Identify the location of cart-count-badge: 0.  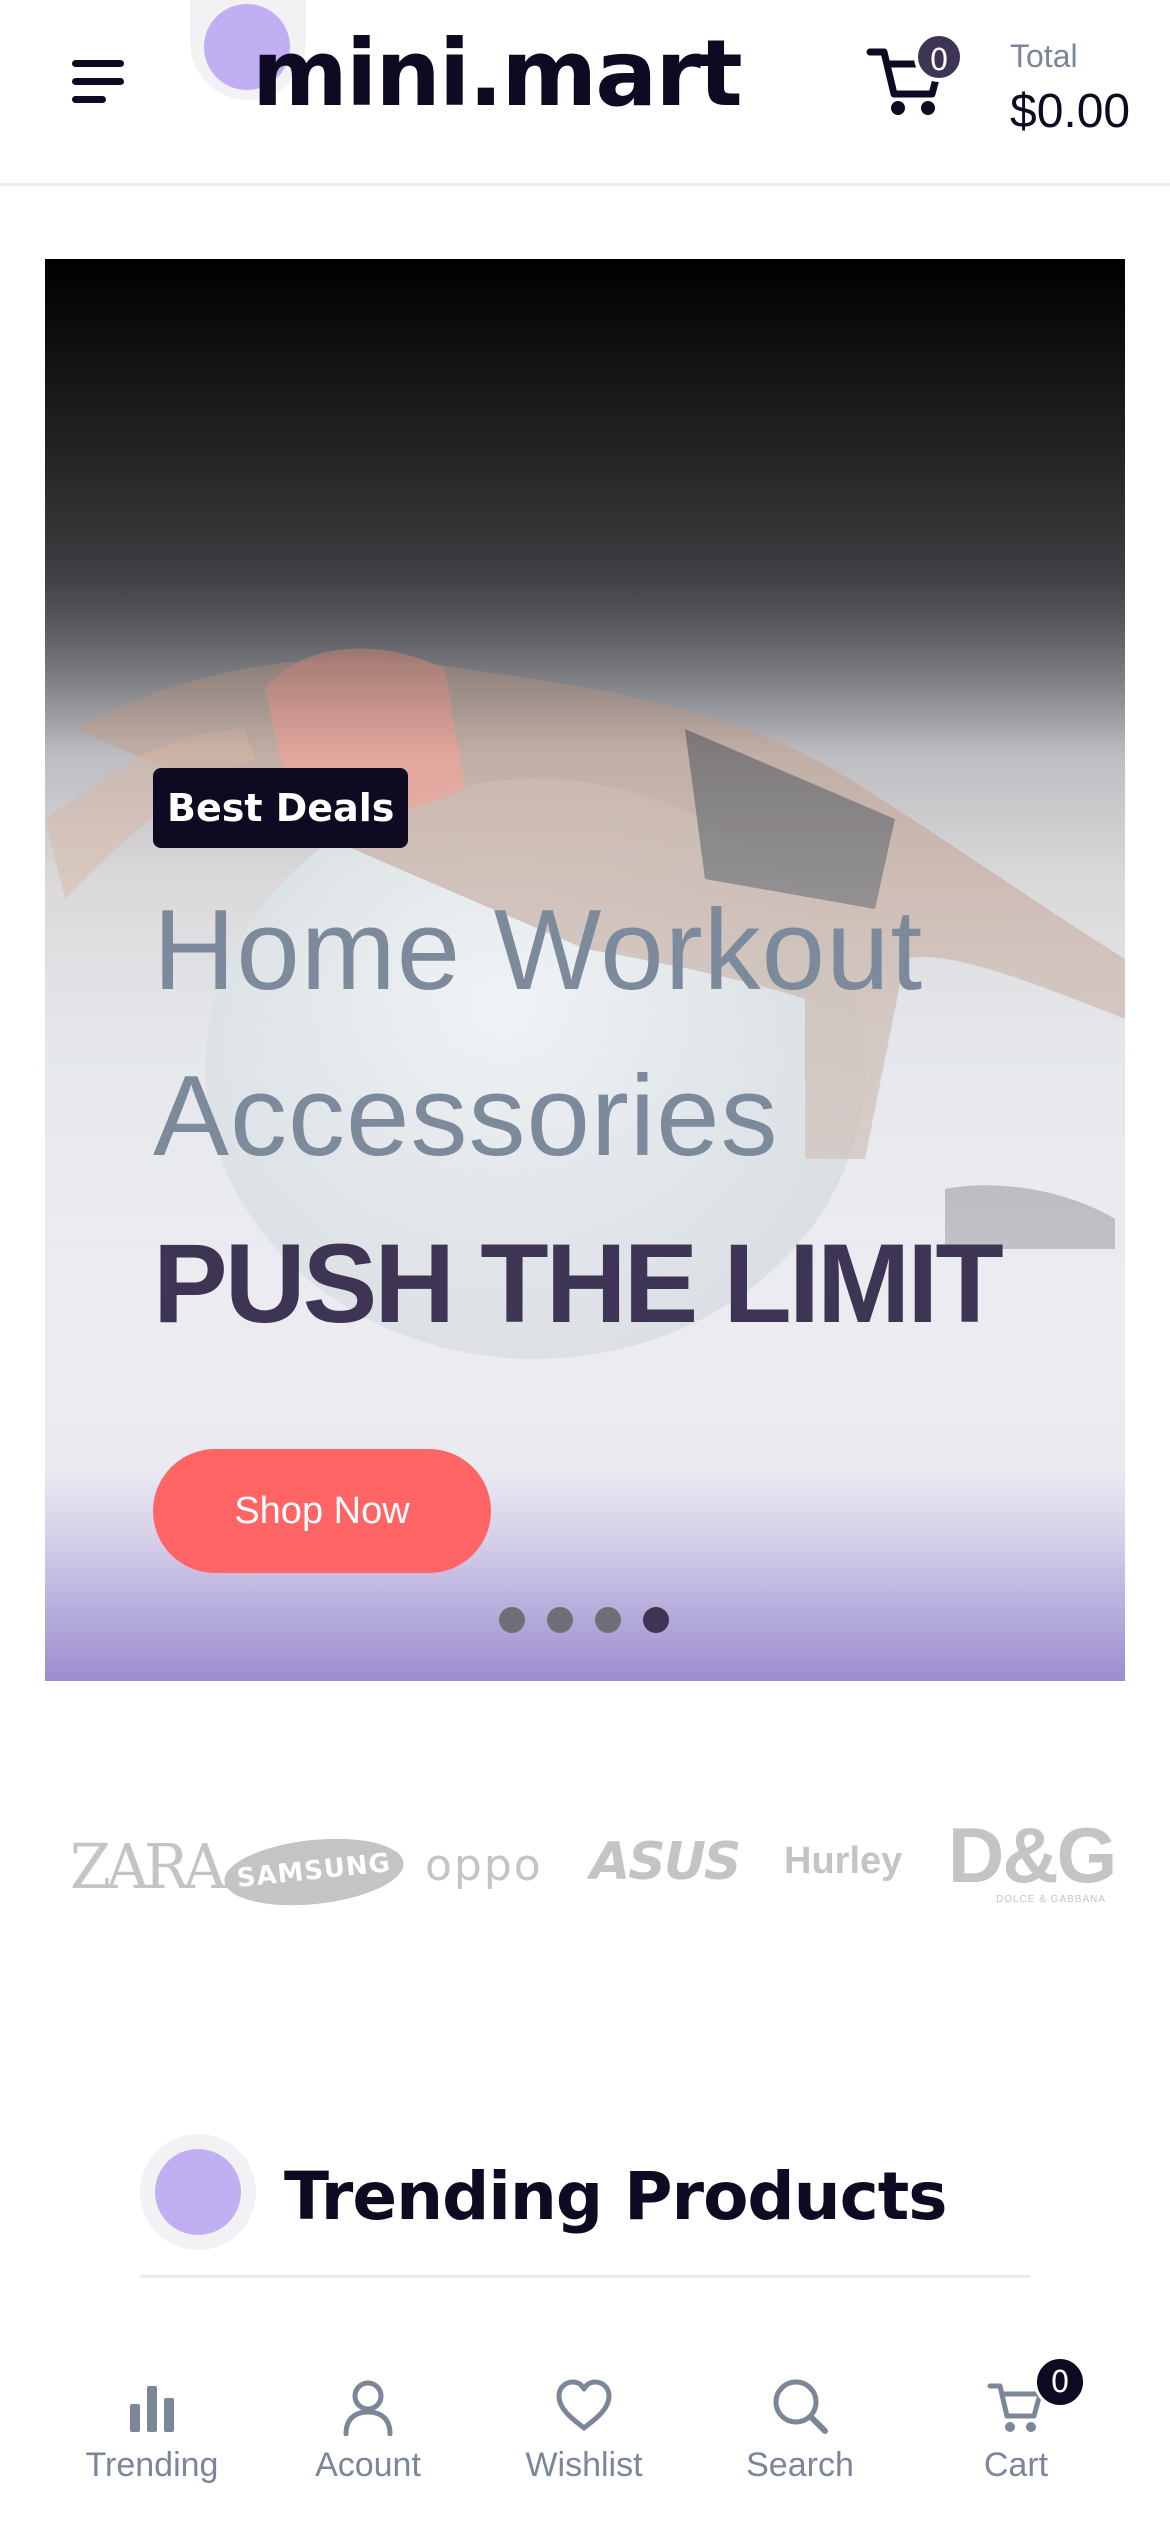
(939, 57).